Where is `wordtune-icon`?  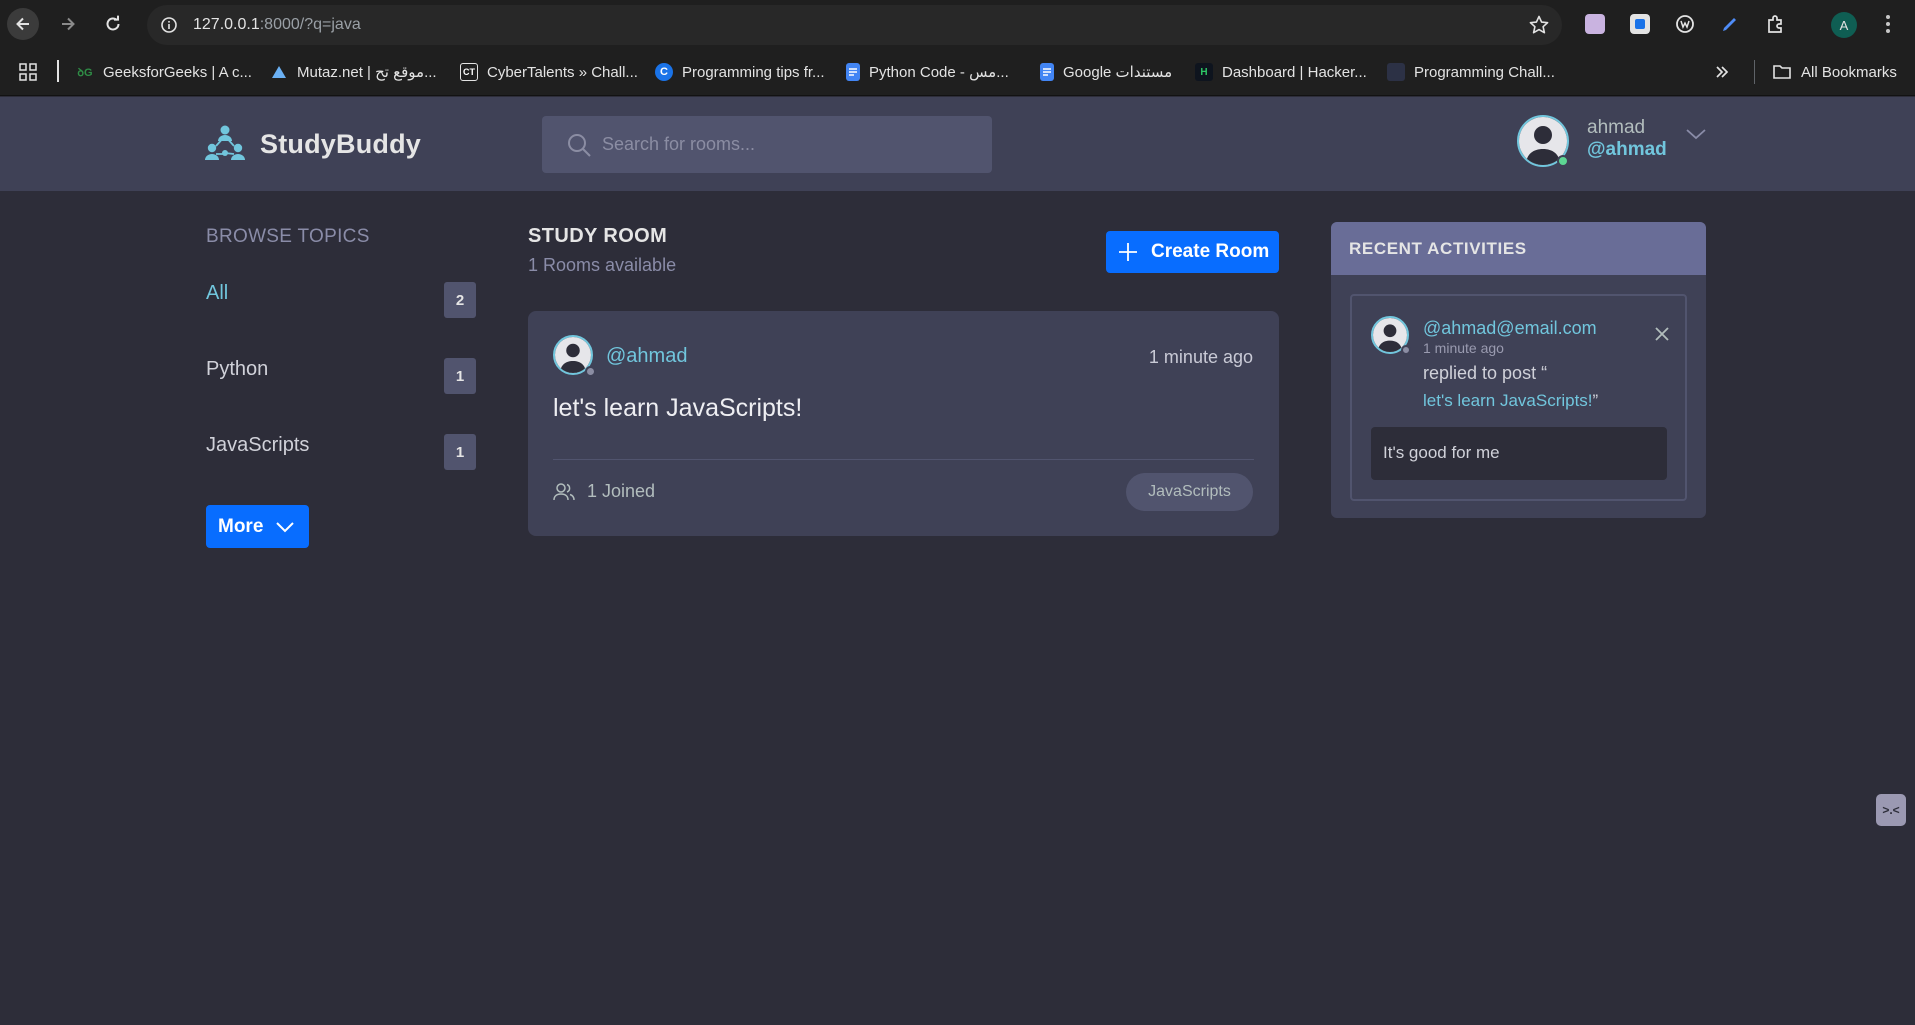
wordtune-icon is located at coordinates (1685, 24).